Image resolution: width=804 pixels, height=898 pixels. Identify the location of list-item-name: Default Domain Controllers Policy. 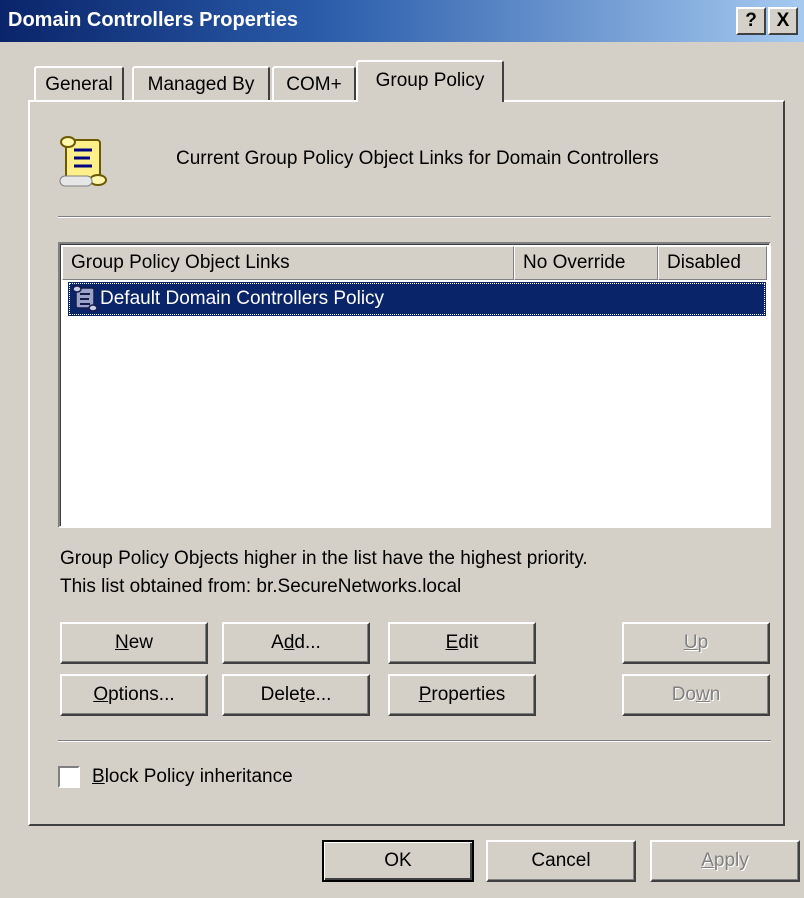
(242, 298).